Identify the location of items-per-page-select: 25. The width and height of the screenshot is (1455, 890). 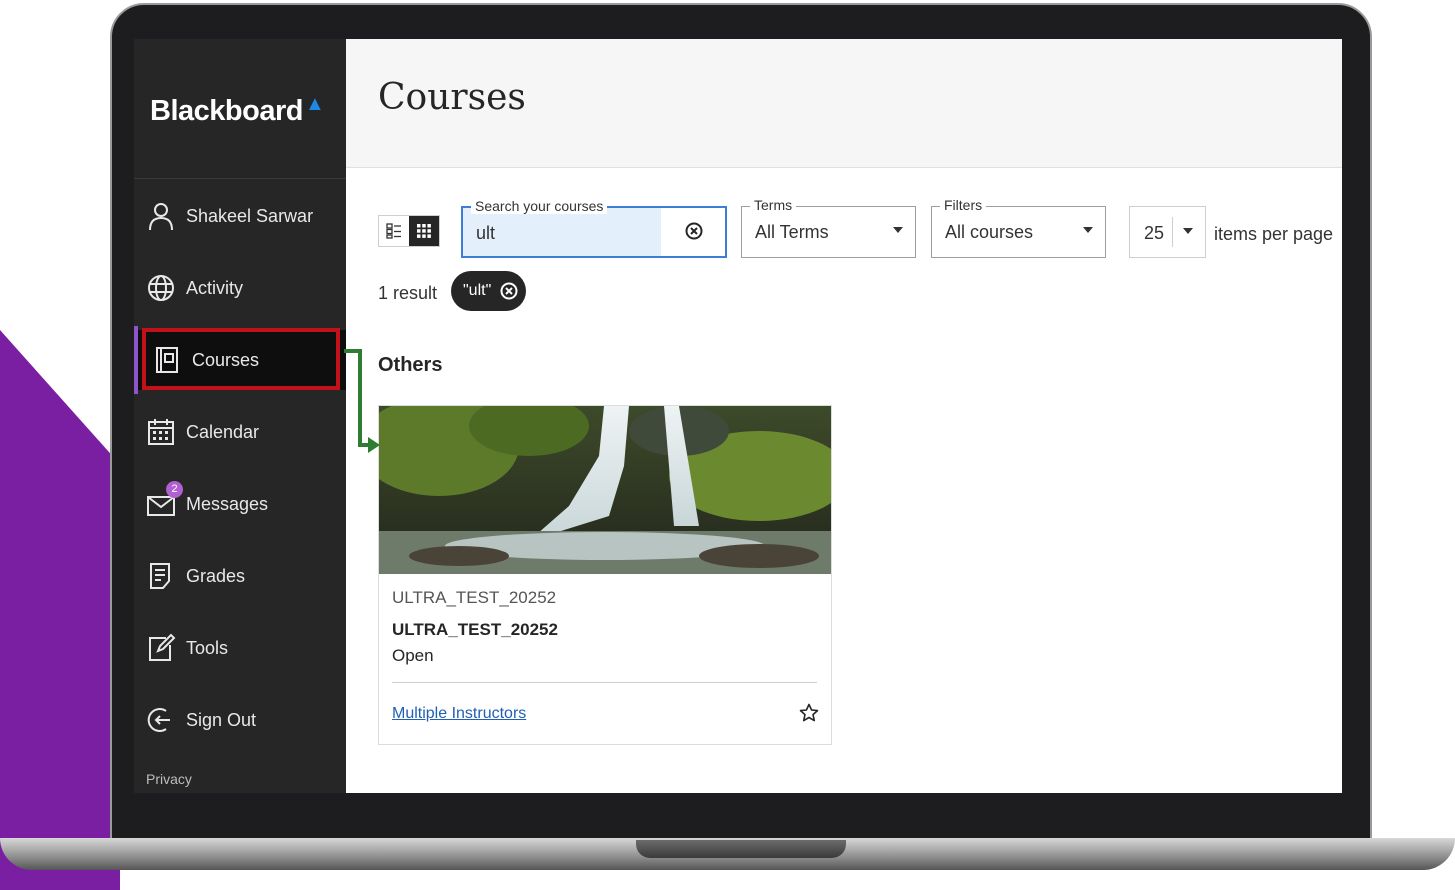
(1167, 232).